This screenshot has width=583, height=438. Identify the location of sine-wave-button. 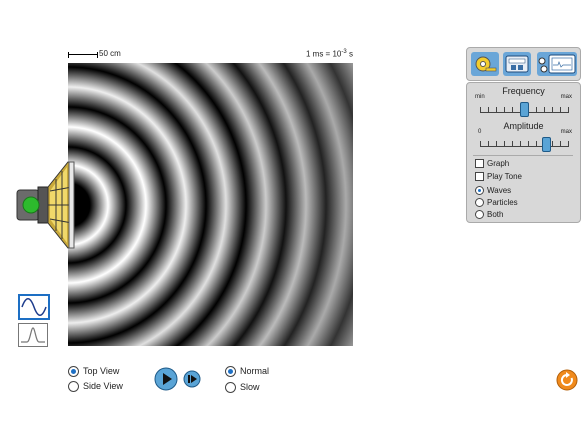
(34, 307).